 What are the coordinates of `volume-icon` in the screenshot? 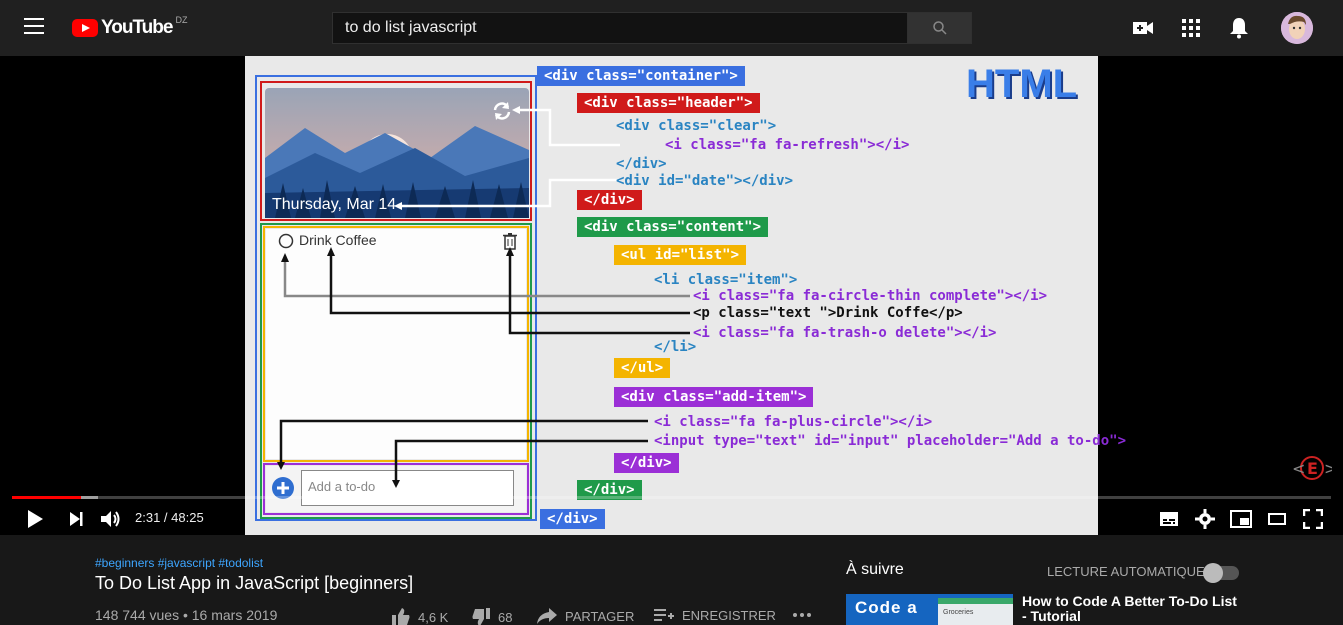 It's located at (110, 519).